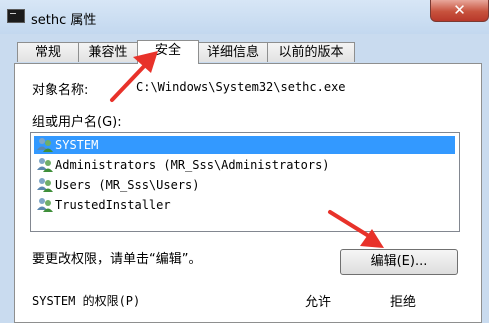 The width and height of the screenshot is (489, 323). Describe the element at coordinates (244, 17) in the screenshot. I see `title-bar: sethc 属性 ✕` at that location.